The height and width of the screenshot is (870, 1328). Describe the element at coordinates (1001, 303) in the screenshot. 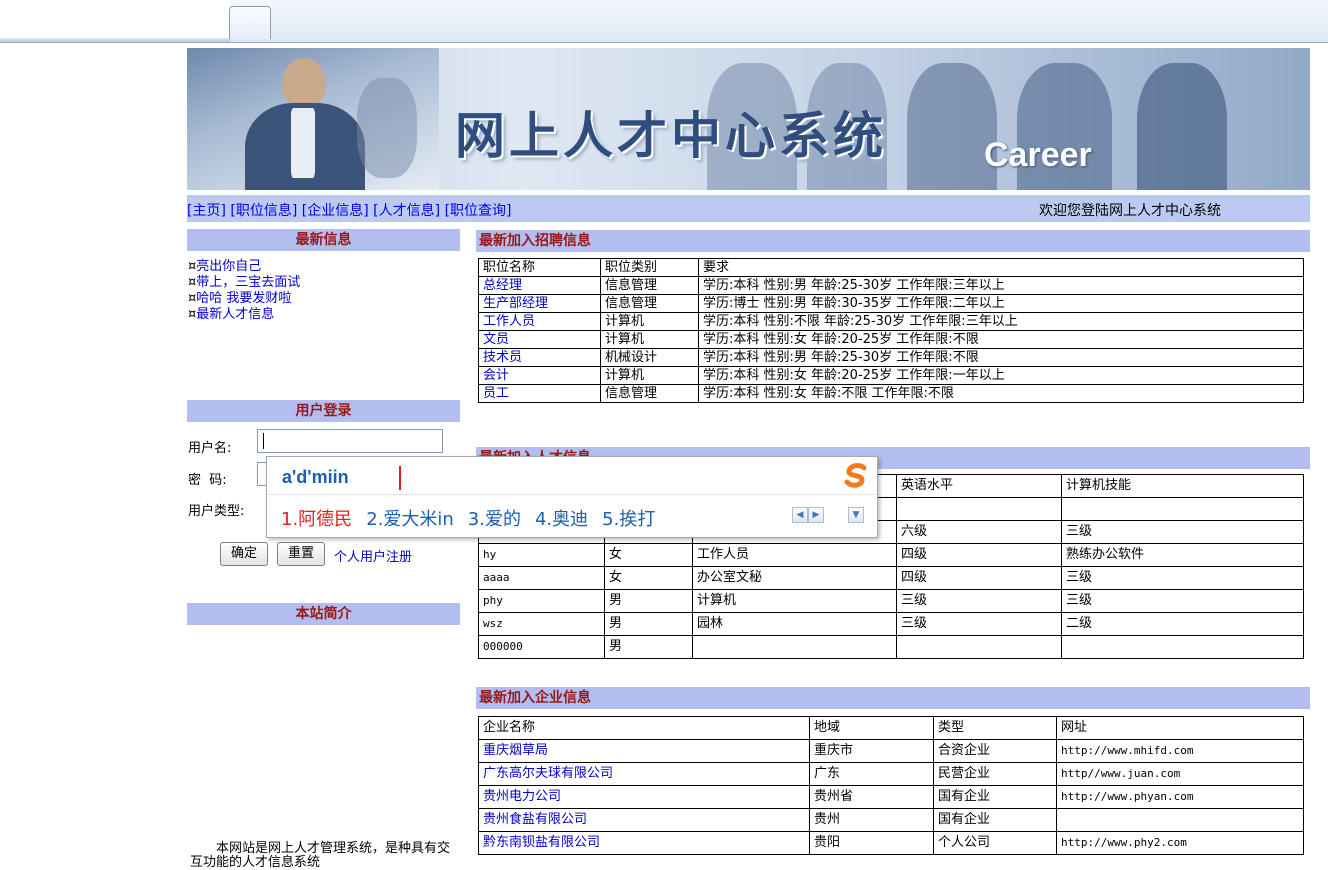

I see `table-cell: 学历:博士 性别:男 年龄:30-35岁 工作年限:二年以上` at that location.